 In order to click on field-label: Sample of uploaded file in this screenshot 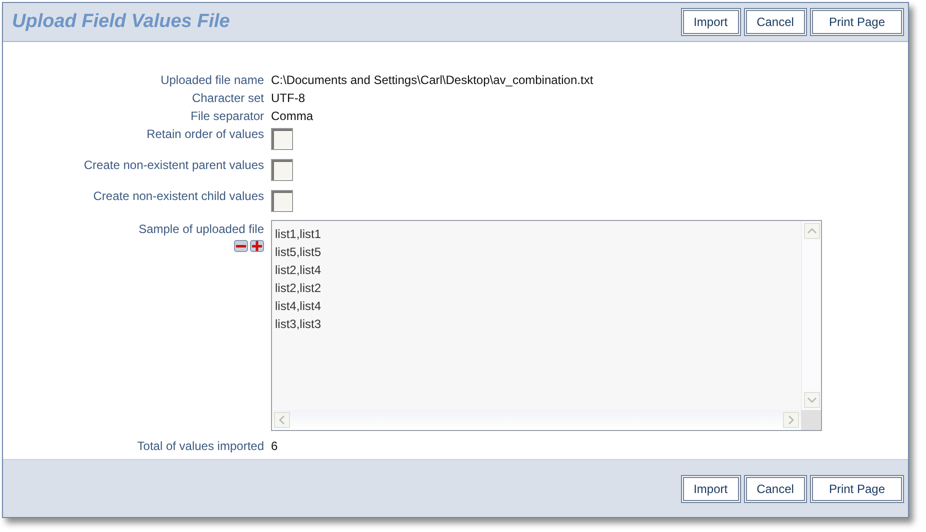, I will do `click(201, 229)`.